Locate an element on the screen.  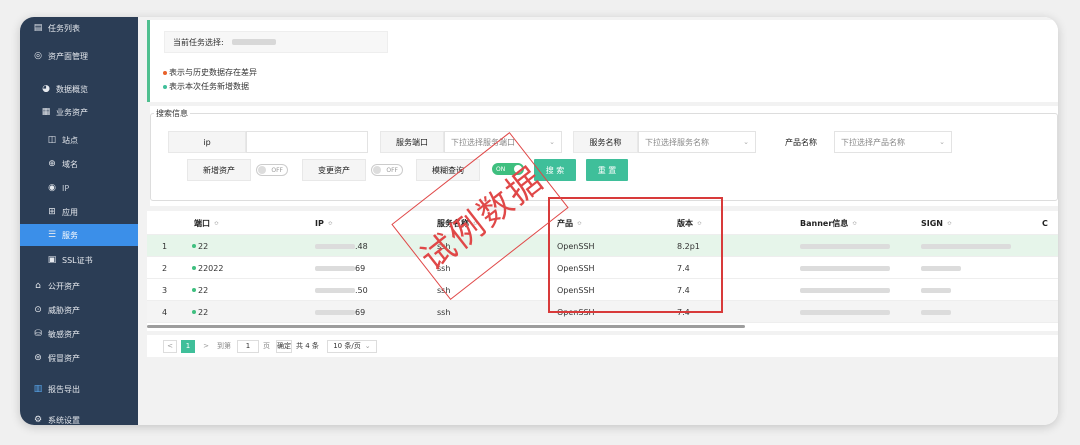
sidebar-item-ip: ◉ IP is located at coordinates (79, 188).